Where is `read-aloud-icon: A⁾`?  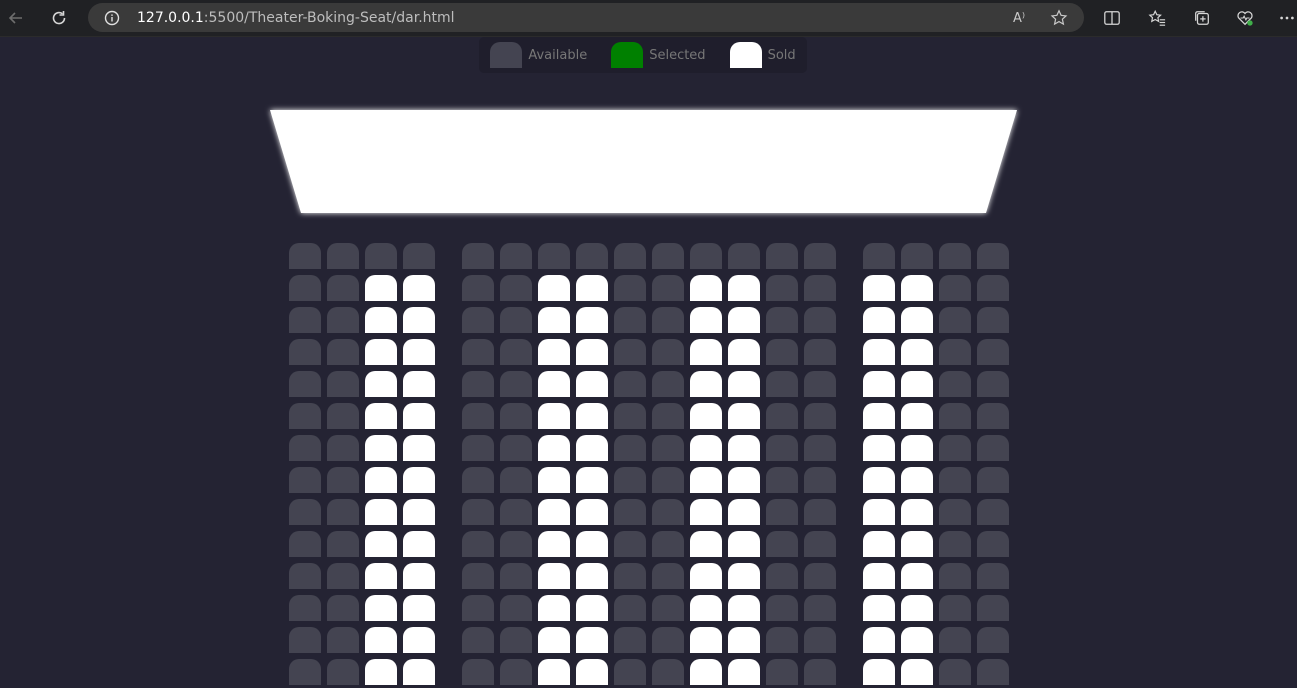 read-aloud-icon: A⁾ is located at coordinates (1019, 18).